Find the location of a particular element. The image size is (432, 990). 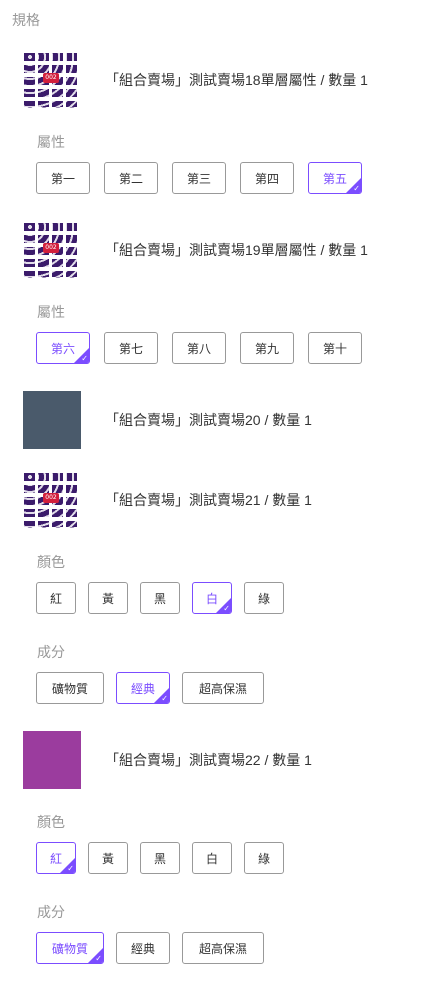

option-group: 第一 第二 第三 第四 第五 ✓ is located at coordinates (199, 178).